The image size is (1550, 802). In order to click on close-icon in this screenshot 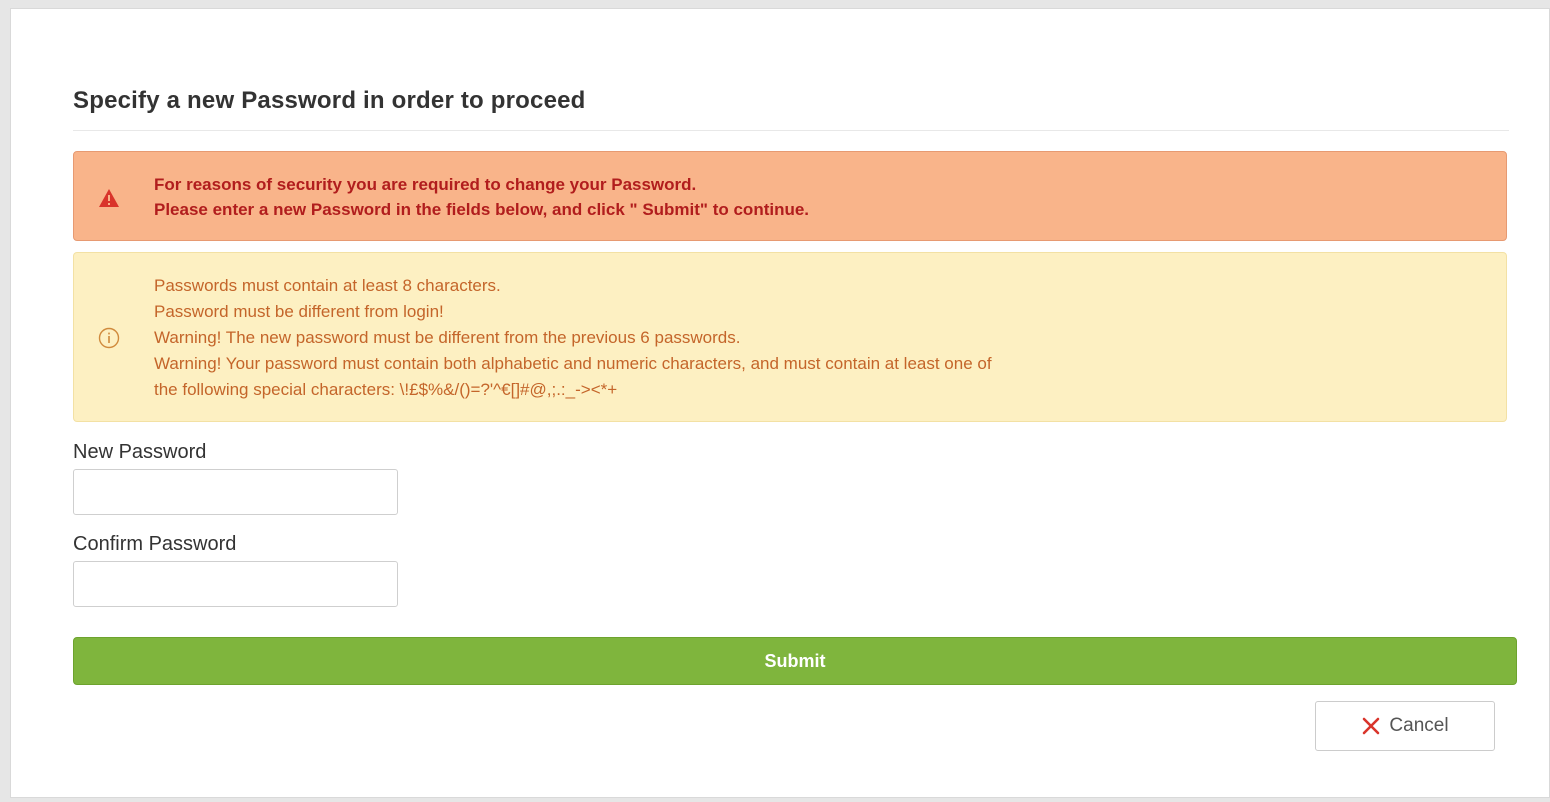, I will do `click(1371, 726)`.